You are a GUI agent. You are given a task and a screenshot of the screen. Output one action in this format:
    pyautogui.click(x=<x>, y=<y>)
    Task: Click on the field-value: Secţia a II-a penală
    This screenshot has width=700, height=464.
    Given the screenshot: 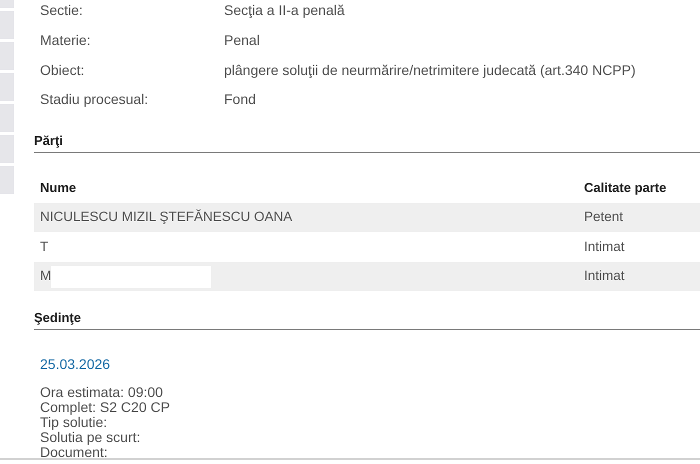 What is the action you would take?
    pyautogui.click(x=284, y=10)
    